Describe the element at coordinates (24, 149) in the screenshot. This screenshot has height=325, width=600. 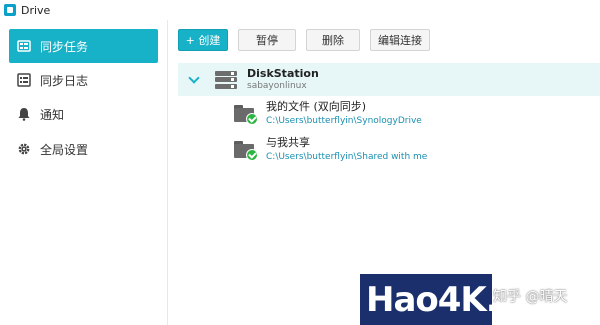
I see `gear-icon` at that location.